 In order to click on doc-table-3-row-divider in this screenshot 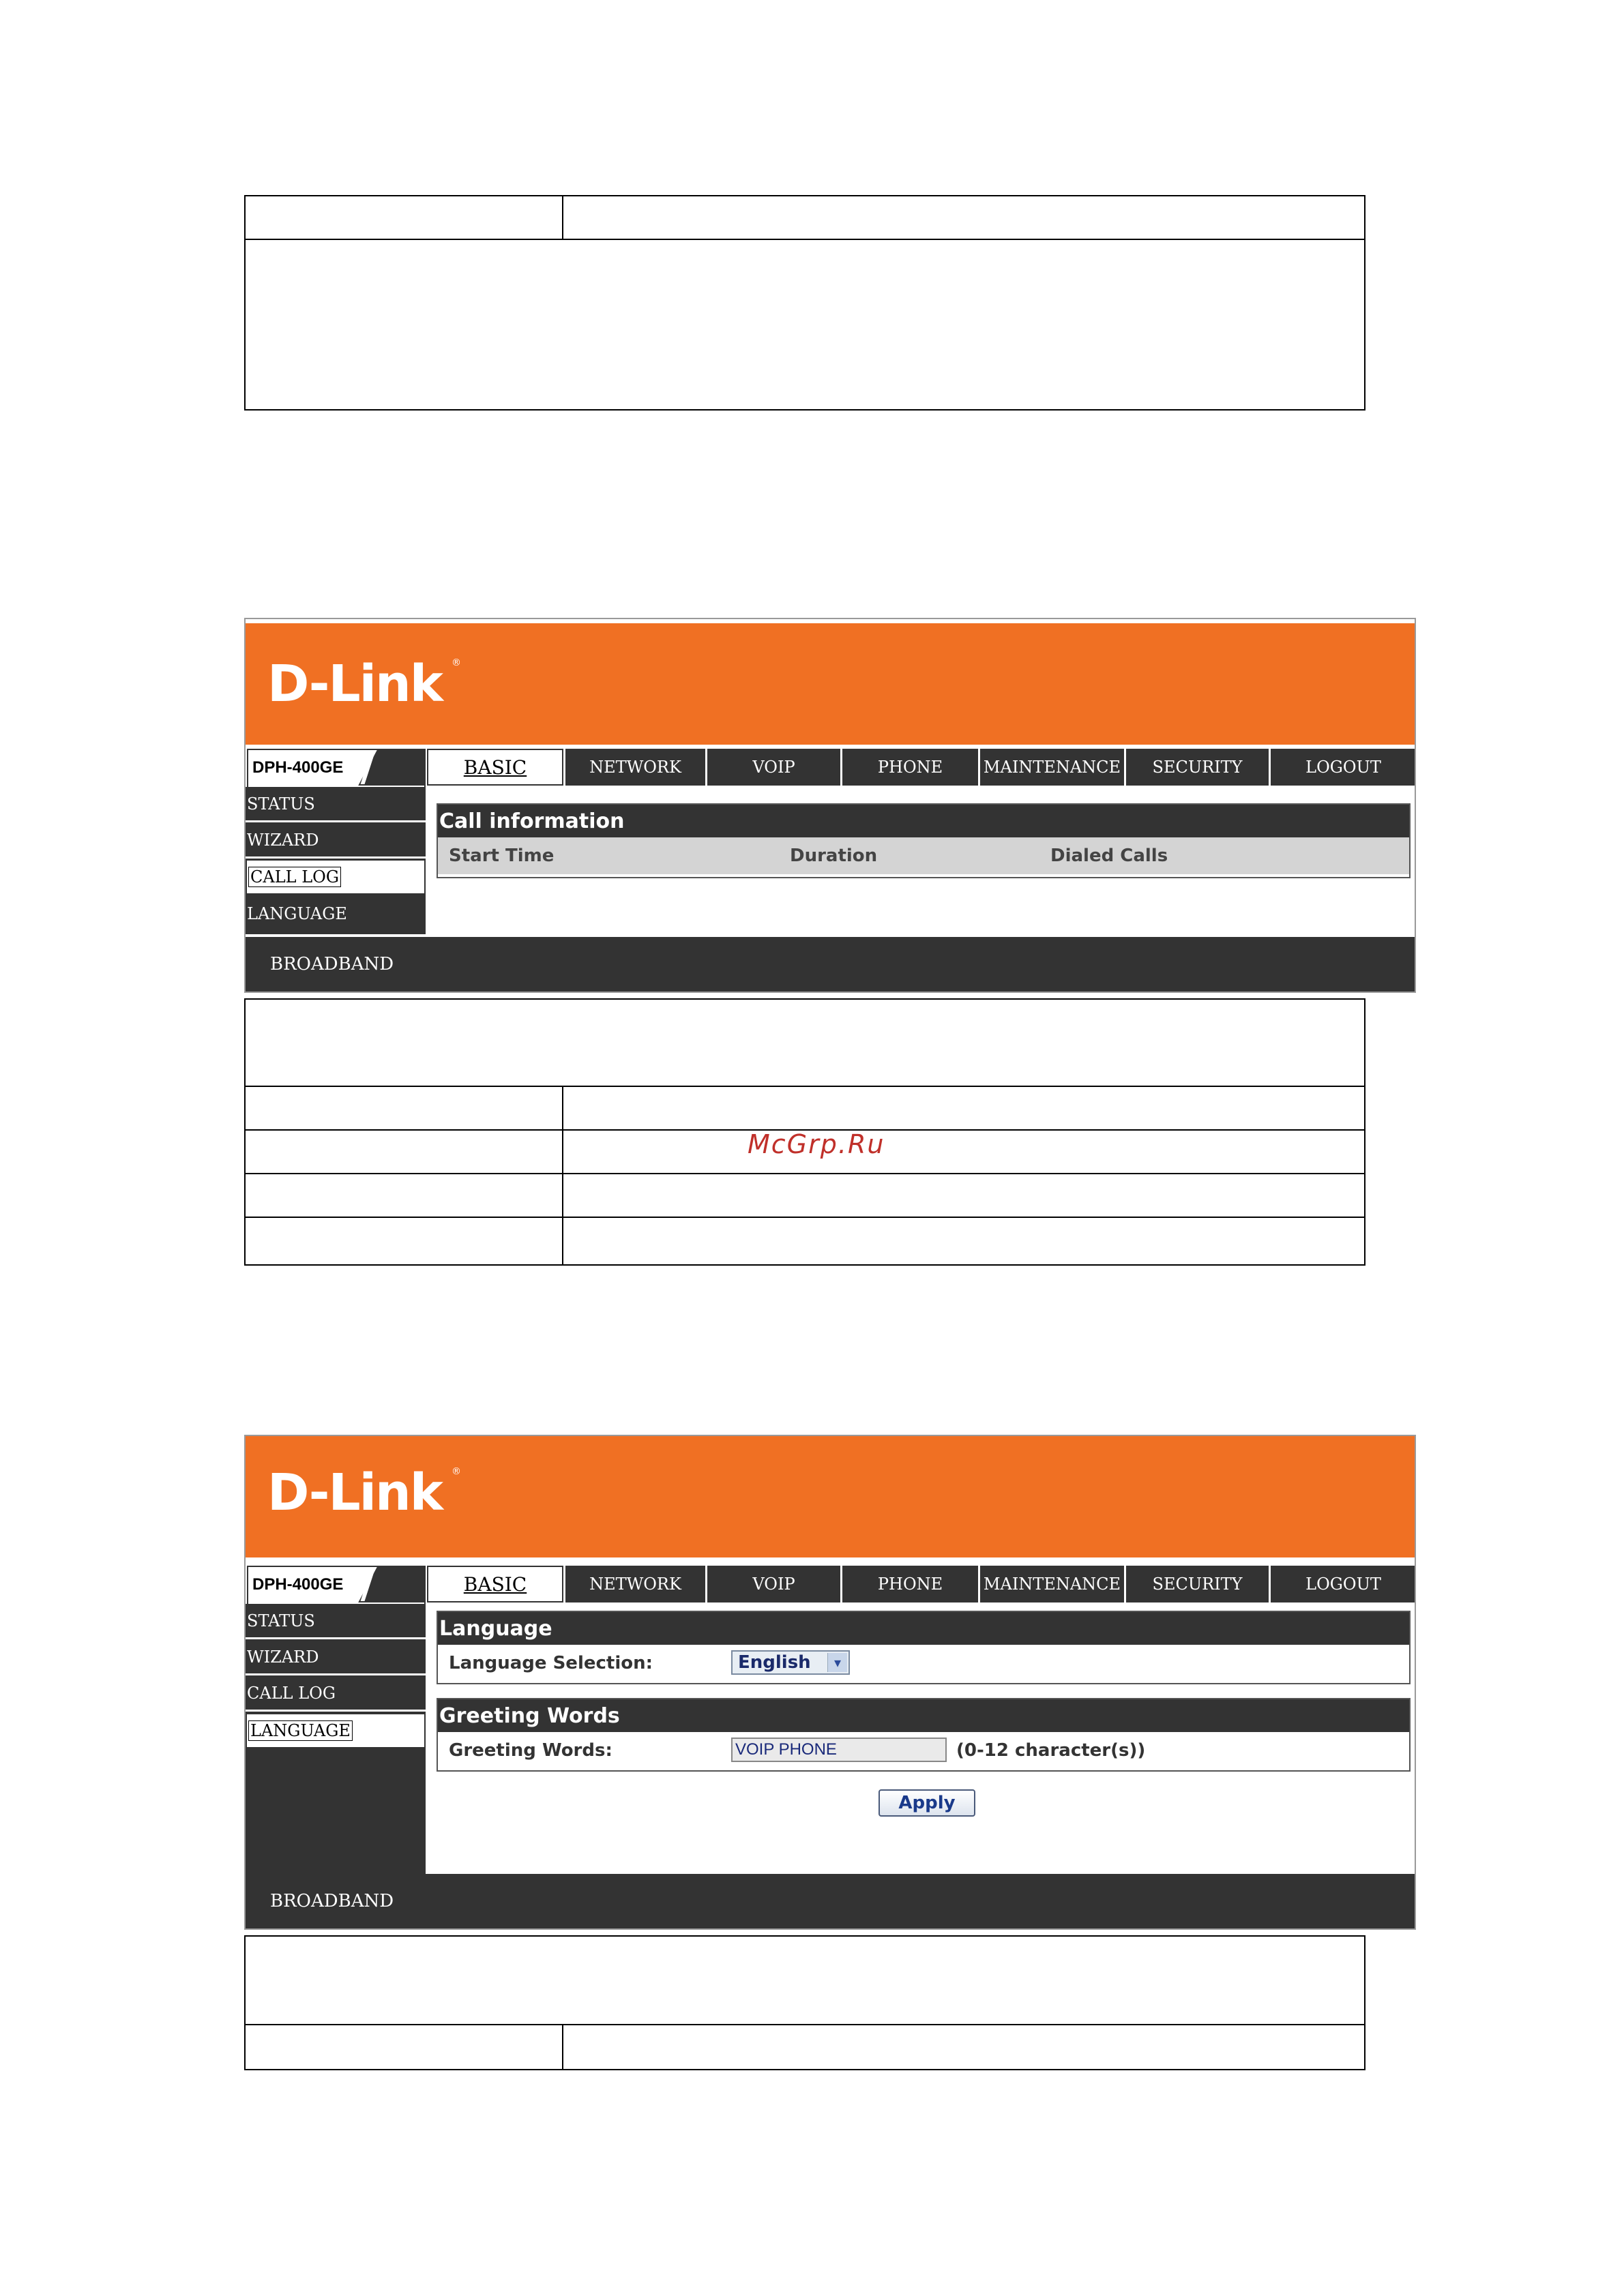, I will do `click(805, 2025)`.